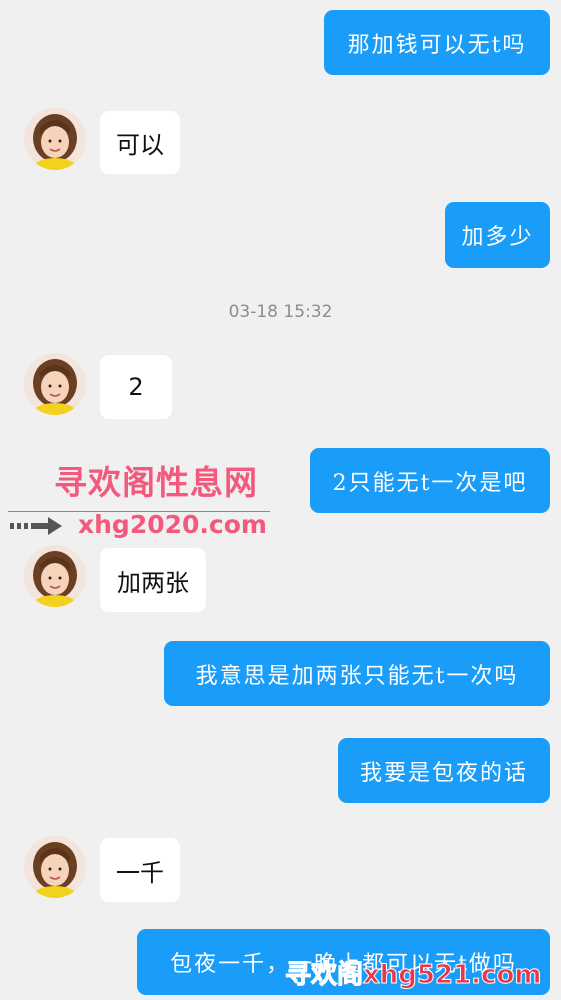  What do you see at coordinates (140, 145) in the screenshot?
I see `message-text: 可以` at bounding box center [140, 145].